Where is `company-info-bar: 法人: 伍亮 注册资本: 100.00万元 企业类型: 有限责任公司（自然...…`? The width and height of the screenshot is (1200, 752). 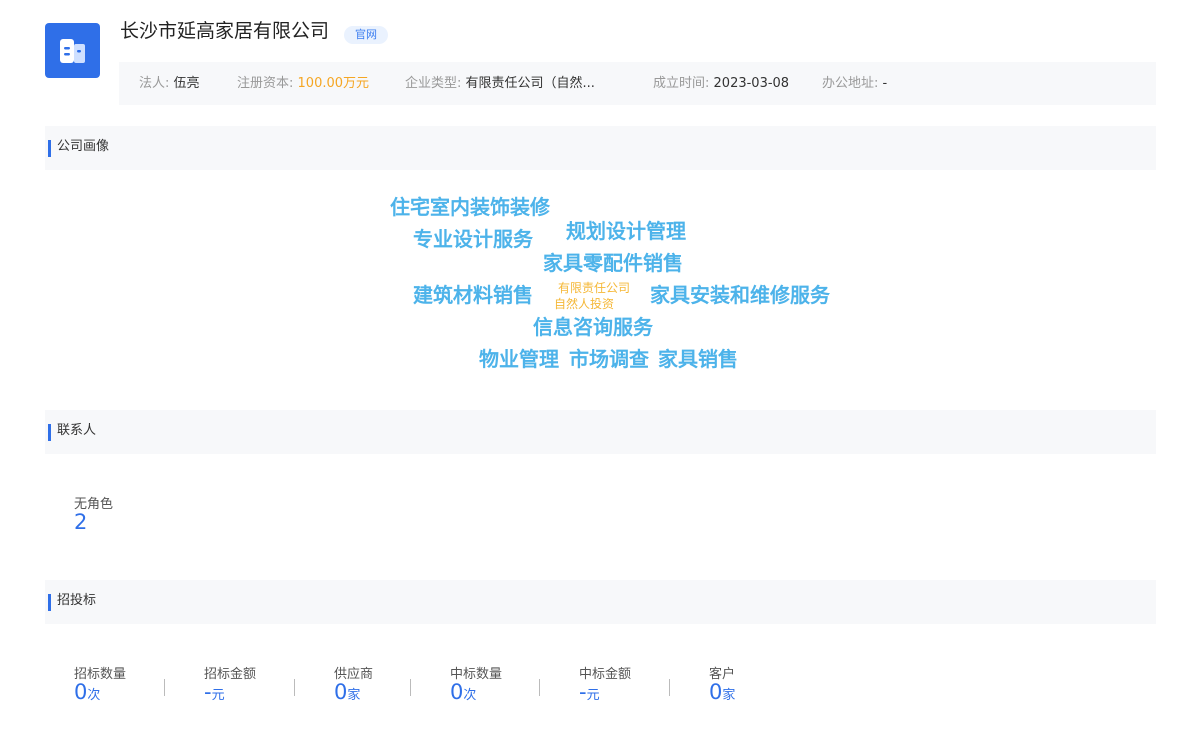
company-info-bar: 法人: 伍亮 注册资本: 100.00万元 企业类型: 有限责任公司（自然...… is located at coordinates (637, 83).